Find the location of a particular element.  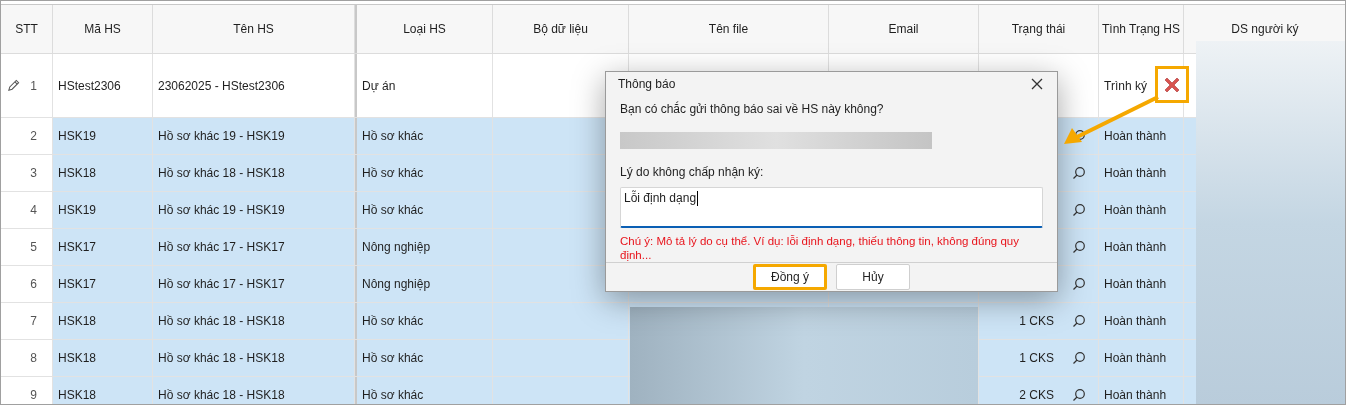

dialog-message: Bạn có chắc gửi thông báo sai về HS này không? is located at coordinates (752, 109).